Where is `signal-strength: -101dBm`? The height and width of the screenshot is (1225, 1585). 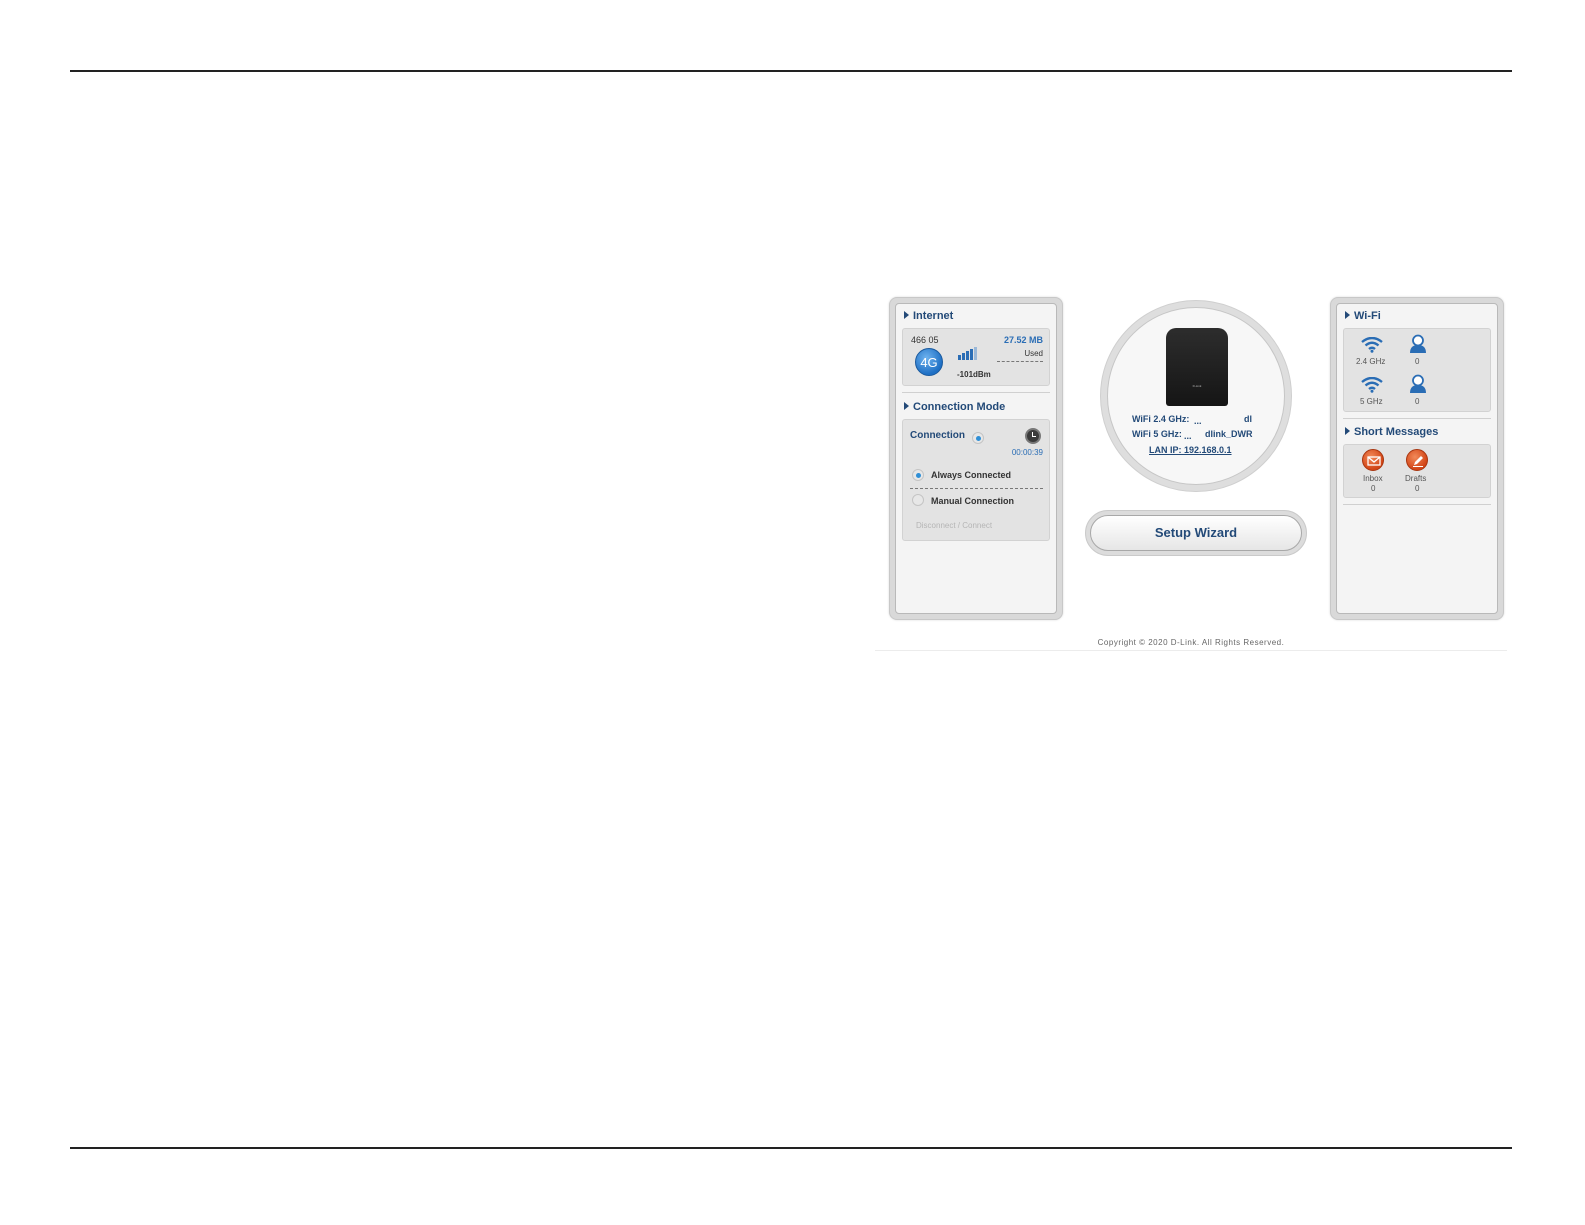
signal-strength: -101dBm is located at coordinates (974, 374).